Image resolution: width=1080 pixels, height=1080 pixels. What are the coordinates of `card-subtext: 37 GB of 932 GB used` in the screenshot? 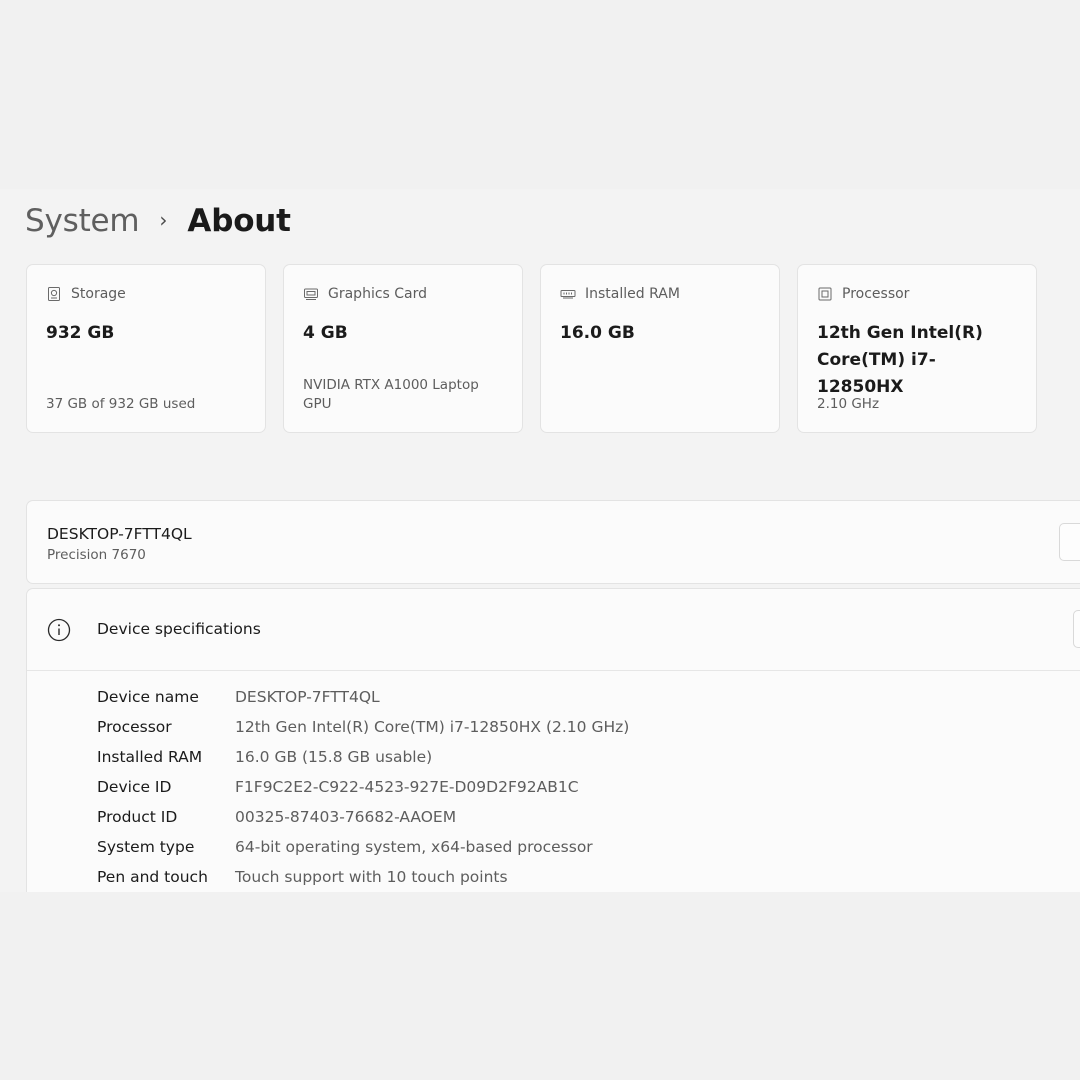 It's located at (121, 404).